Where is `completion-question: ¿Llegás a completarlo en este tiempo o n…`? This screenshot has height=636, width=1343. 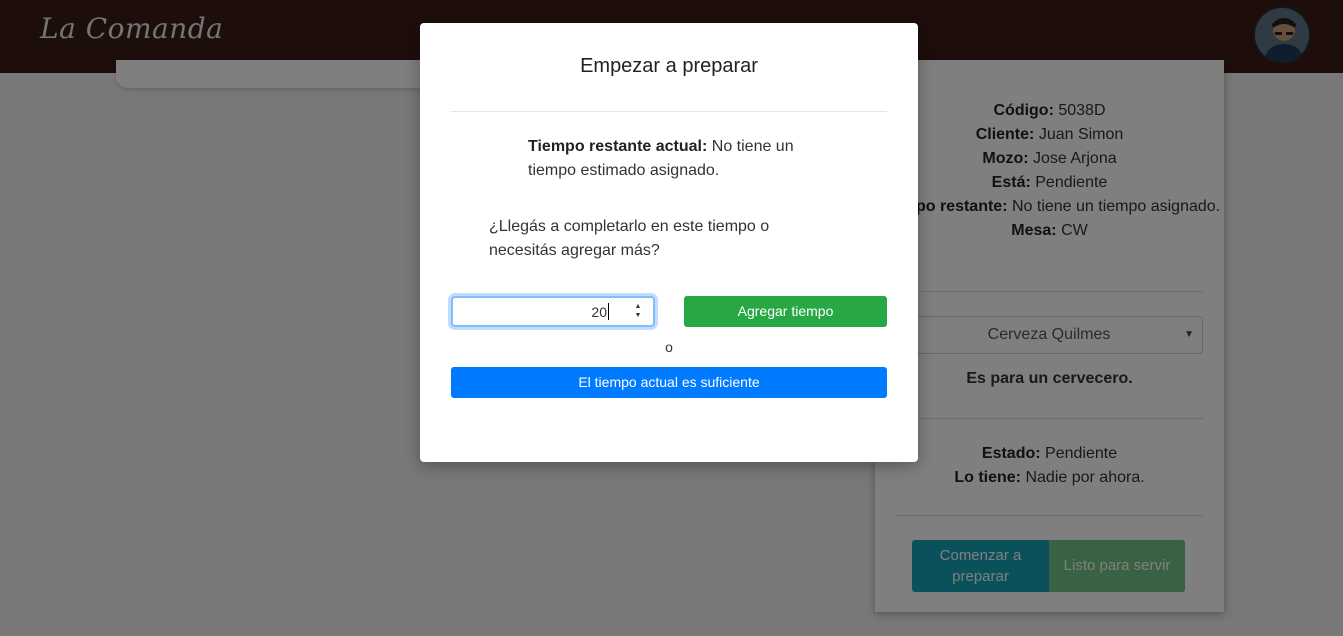
completion-question: ¿Llegás a completarlo en este tiempo o n… is located at coordinates (629, 238).